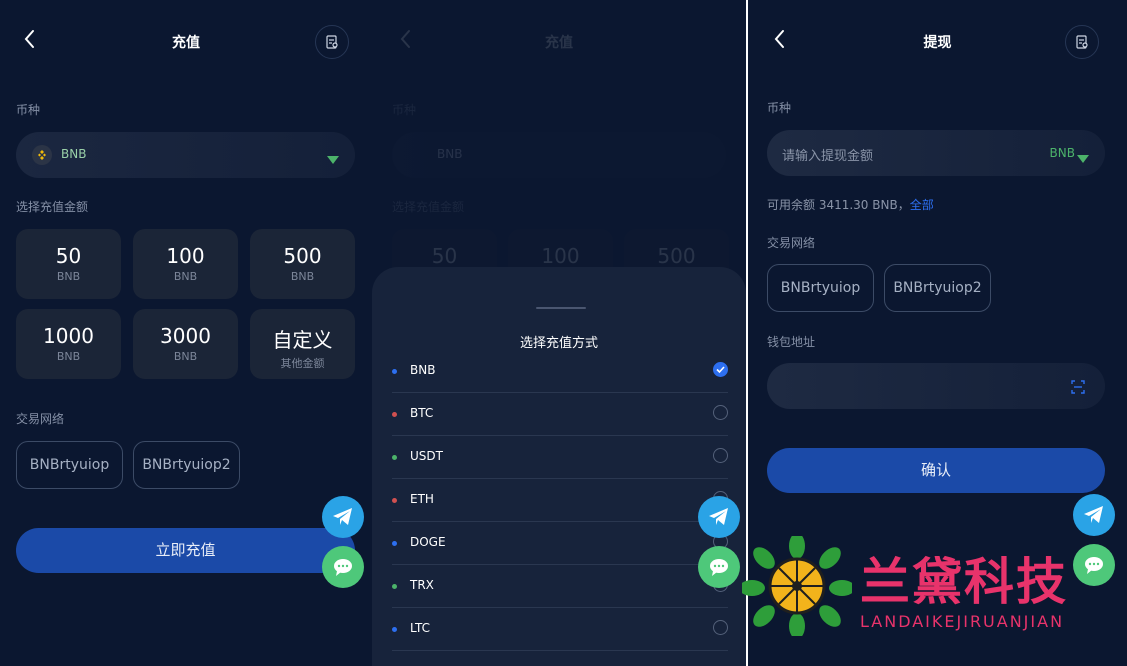  I want to click on check-icon, so click(720, 369).